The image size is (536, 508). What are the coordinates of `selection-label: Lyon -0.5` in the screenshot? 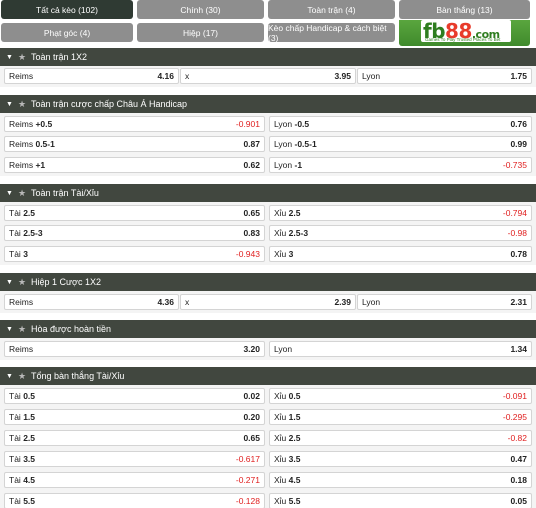 It's located at (392, 124).